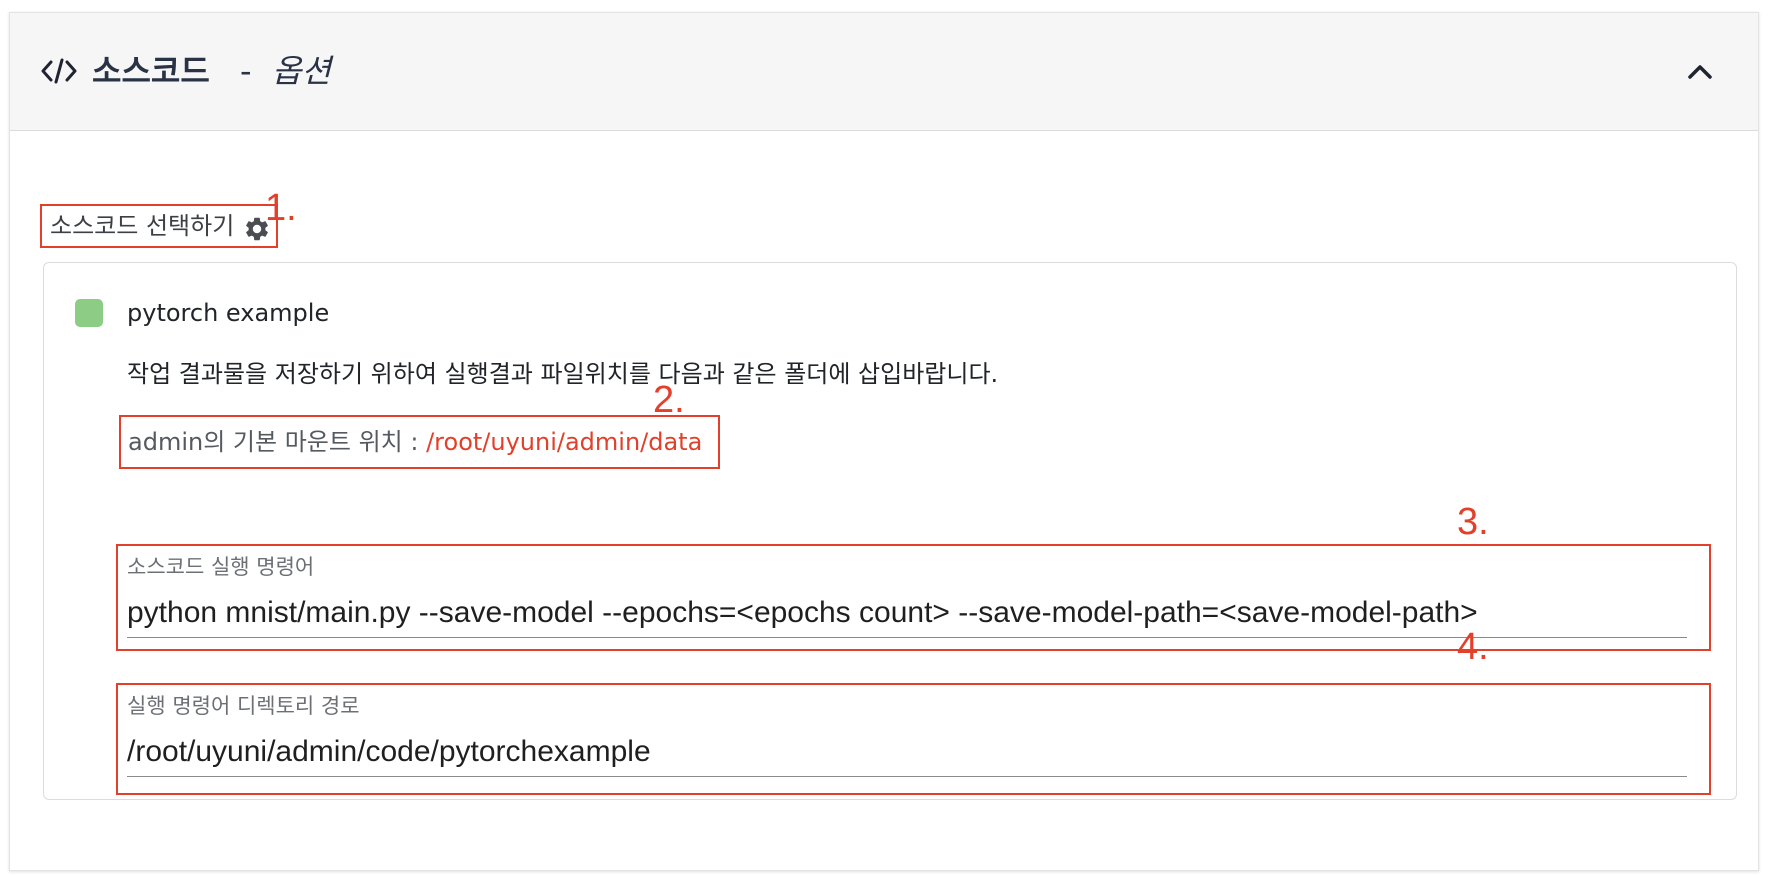 The width and height of the screenshot is (1770, 878). What do you see at coordinates (151, 71) in the screenshot?
I see `panel-title: 소스코드` at bounding box center [151, 71].